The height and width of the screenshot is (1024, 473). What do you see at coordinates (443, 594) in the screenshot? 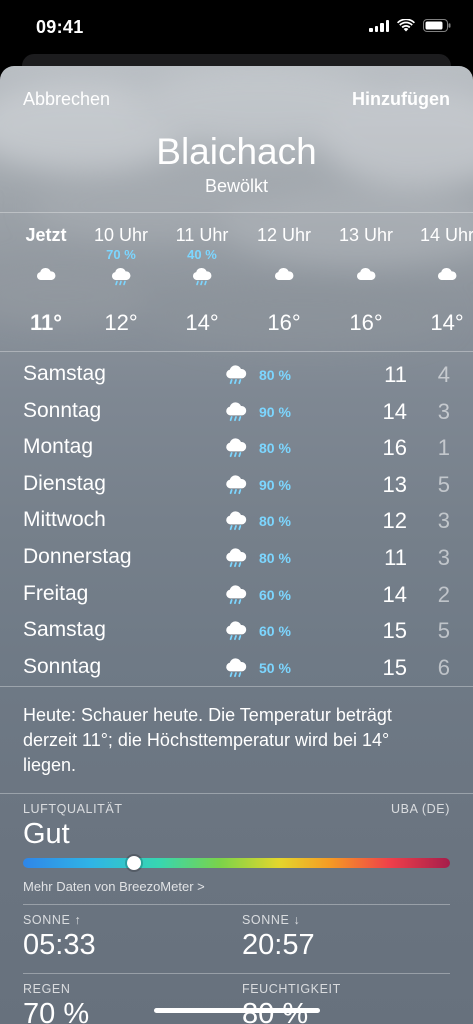
I see `day-low-temperature: 2` at bounding box center [443, 594].